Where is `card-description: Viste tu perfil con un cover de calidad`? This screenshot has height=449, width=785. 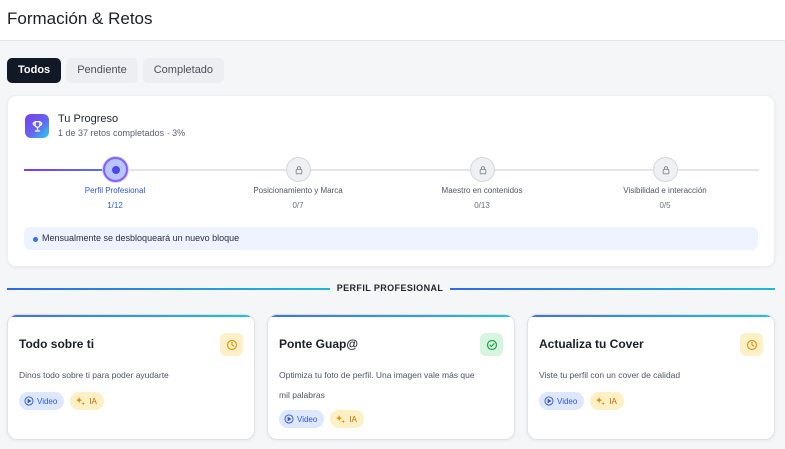
card-description: Viste tu perfil con un cover de calidad is located at coordinates (610, 375).